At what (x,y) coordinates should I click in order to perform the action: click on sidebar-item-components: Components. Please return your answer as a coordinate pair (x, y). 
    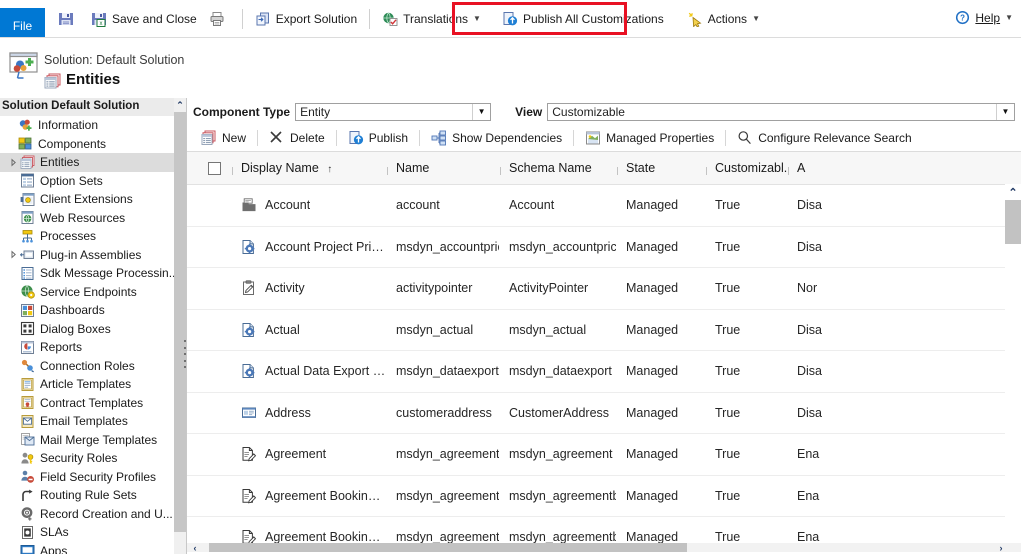
    Looking at the image, I should click on (93, 144).